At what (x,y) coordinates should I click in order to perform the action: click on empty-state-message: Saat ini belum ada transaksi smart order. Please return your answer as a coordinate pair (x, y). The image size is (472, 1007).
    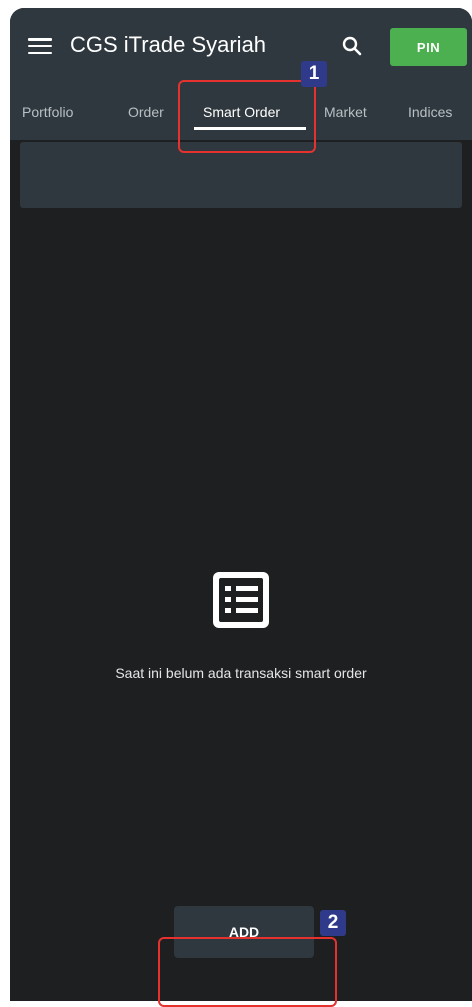
    Looking at the image, I should click on (241, 673).